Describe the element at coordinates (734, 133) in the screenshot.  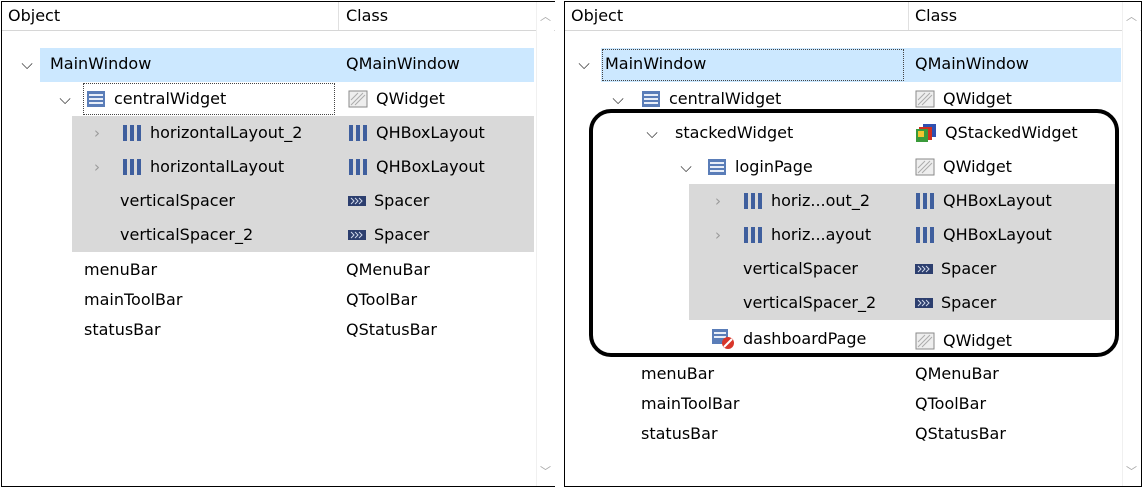
I see `tree-item-name: stackedWidget` at that location.